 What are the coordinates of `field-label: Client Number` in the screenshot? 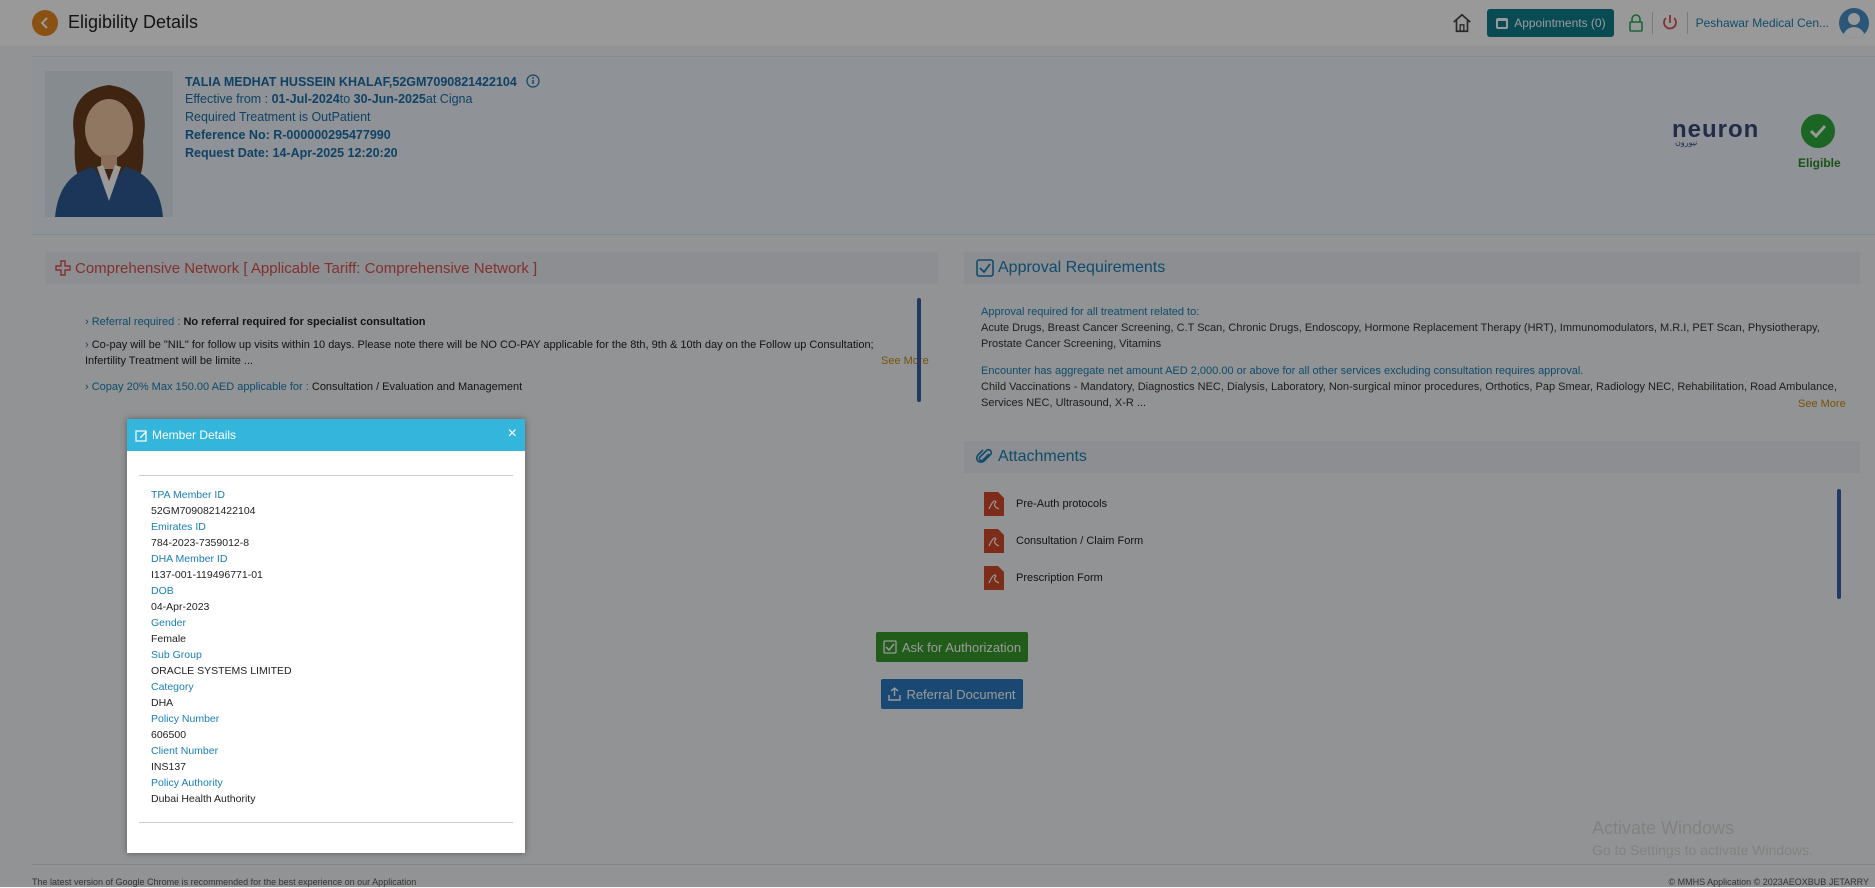 It's located at (185, 751).